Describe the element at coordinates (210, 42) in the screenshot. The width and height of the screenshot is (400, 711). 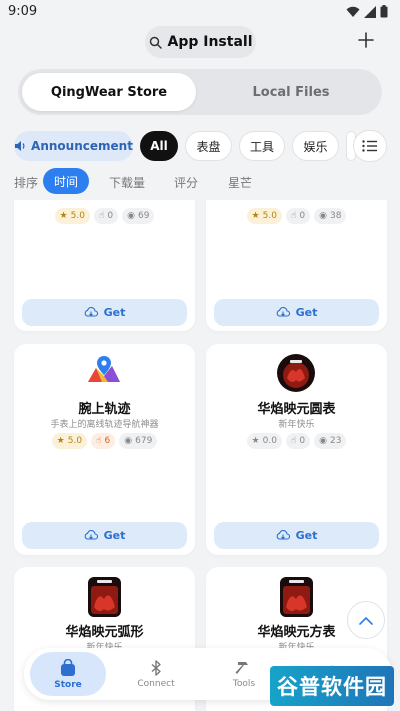
I see `page-title: App Install` at that location.